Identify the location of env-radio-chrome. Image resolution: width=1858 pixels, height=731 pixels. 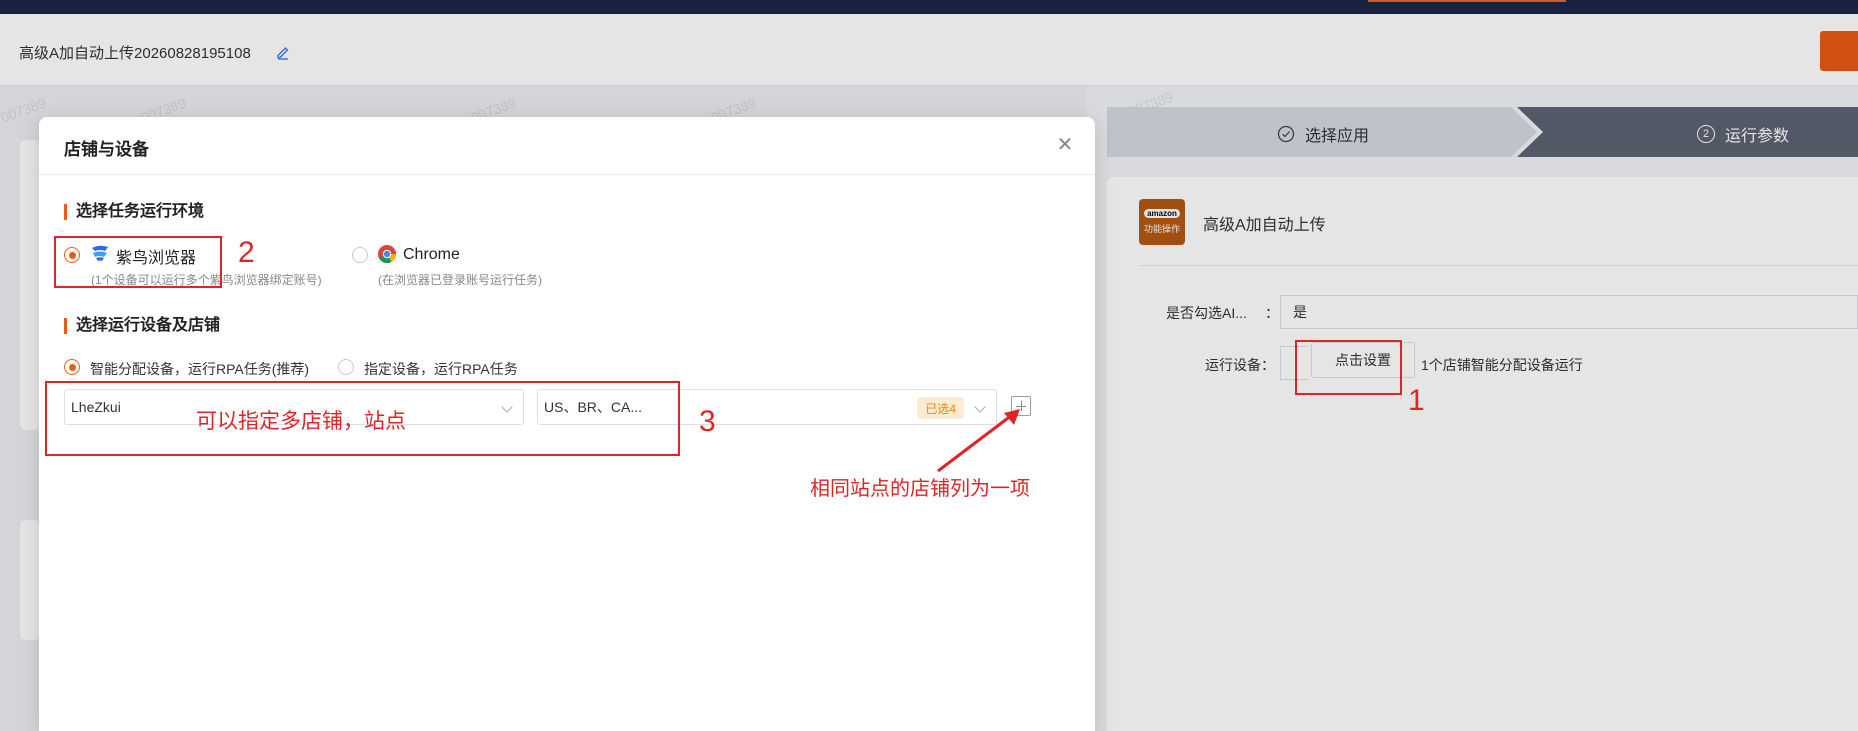
(360, 255).